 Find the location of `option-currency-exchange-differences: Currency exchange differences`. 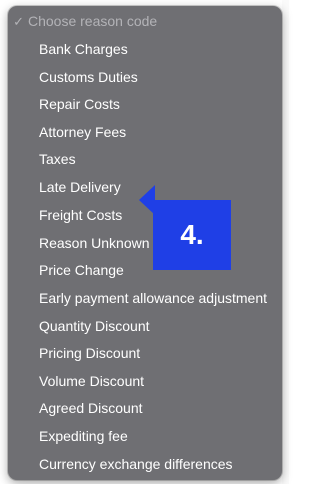

option-currency-exchange-differences: Currency exchange differences is located at coordinates (145, 464).